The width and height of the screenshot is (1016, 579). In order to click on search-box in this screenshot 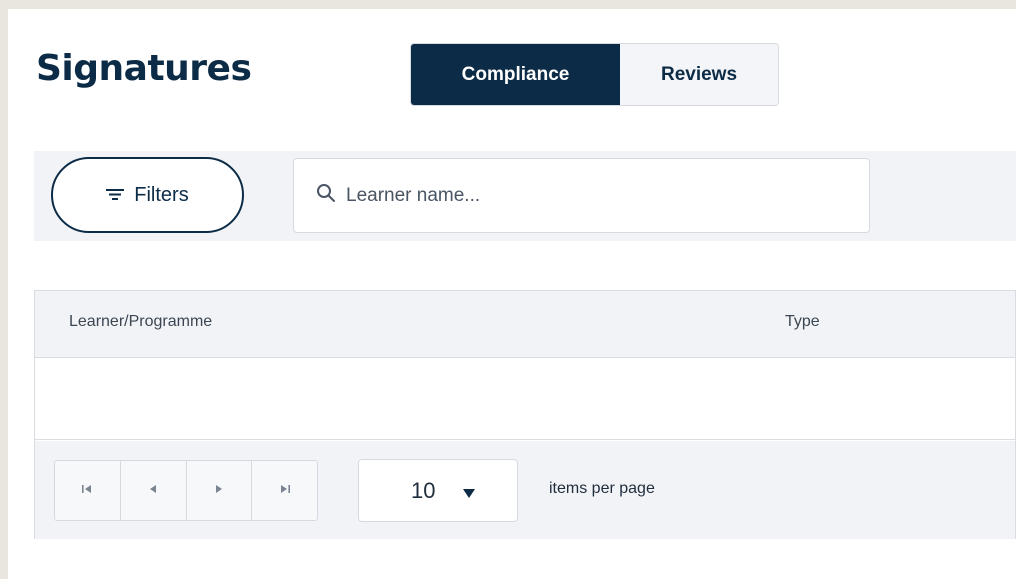, I will do `click(581, 195)`.